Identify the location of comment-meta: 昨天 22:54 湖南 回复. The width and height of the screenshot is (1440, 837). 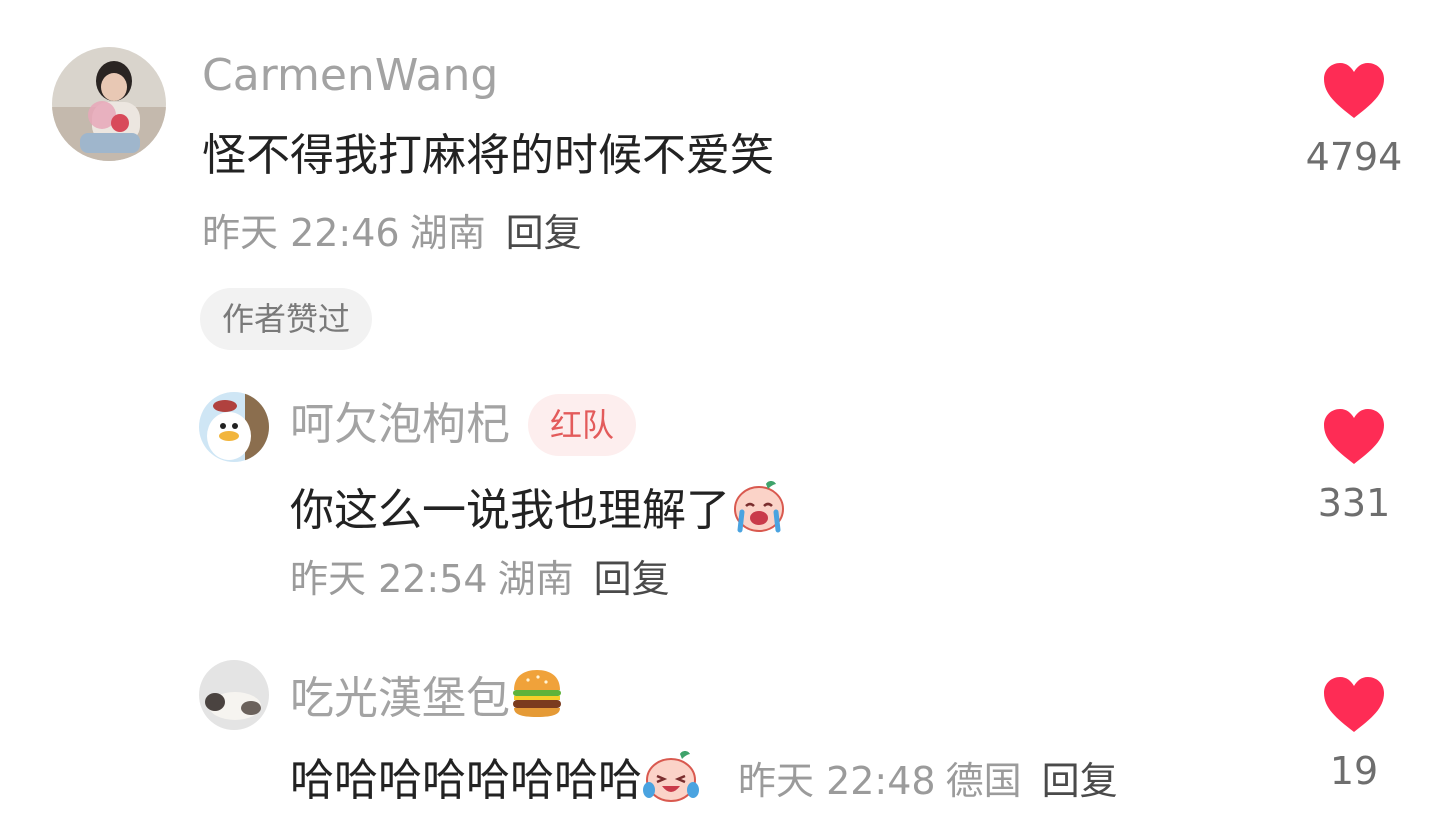
(480, 579).